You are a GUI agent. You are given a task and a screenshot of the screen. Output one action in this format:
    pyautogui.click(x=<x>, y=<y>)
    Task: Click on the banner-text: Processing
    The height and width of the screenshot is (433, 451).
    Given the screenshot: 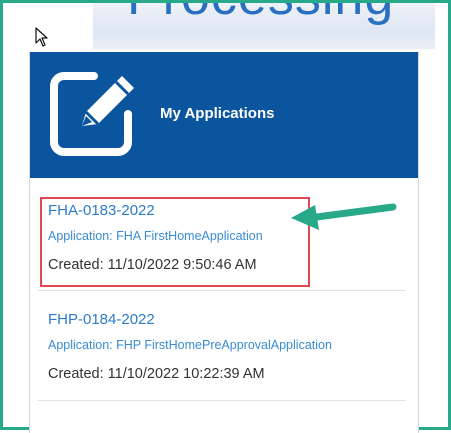 What is the action you would take?
    pyautogui.click(x=260, y=15)
    